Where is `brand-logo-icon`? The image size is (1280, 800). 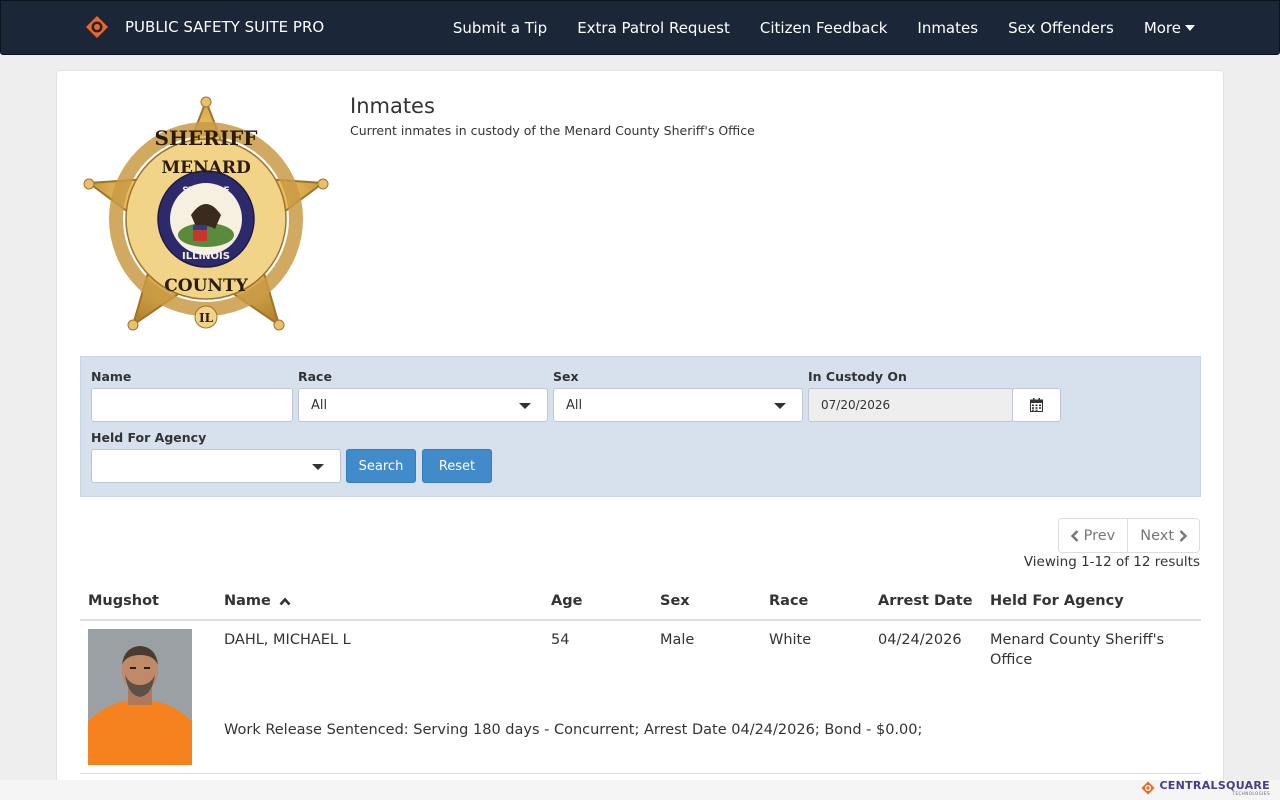 brand-logo-icon is located at coordinates (97, 27).